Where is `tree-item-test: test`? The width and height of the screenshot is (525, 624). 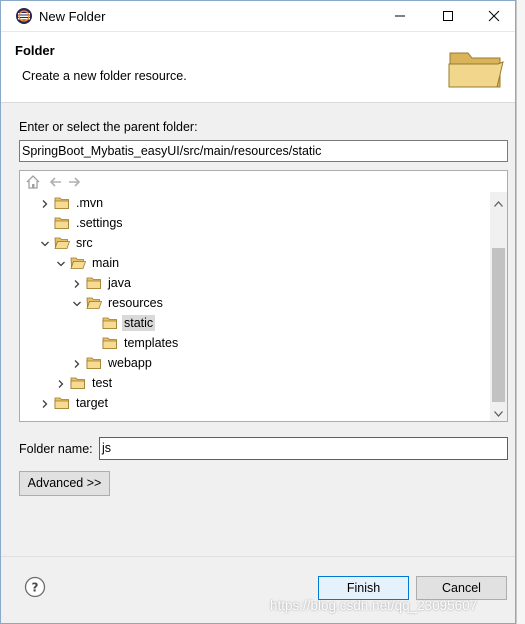 tree-item-test: test is located at coordinates (206, 383).